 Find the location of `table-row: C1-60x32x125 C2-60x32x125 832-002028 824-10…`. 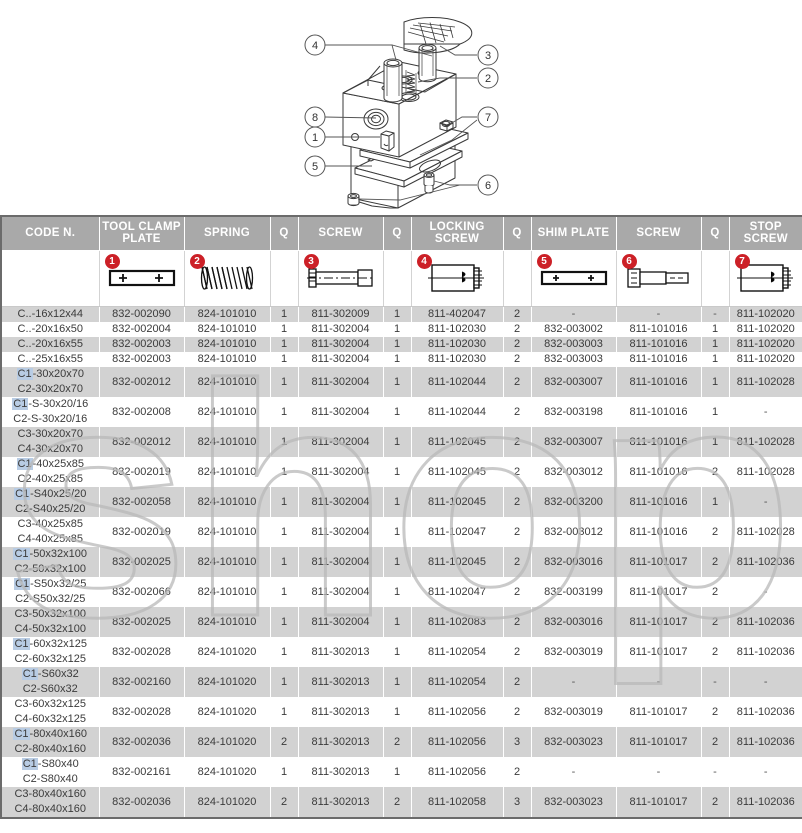

table-row: C1-60x32x125 C2-60x32x125 832-002028 824-10… is located at coordinates (401, 651).